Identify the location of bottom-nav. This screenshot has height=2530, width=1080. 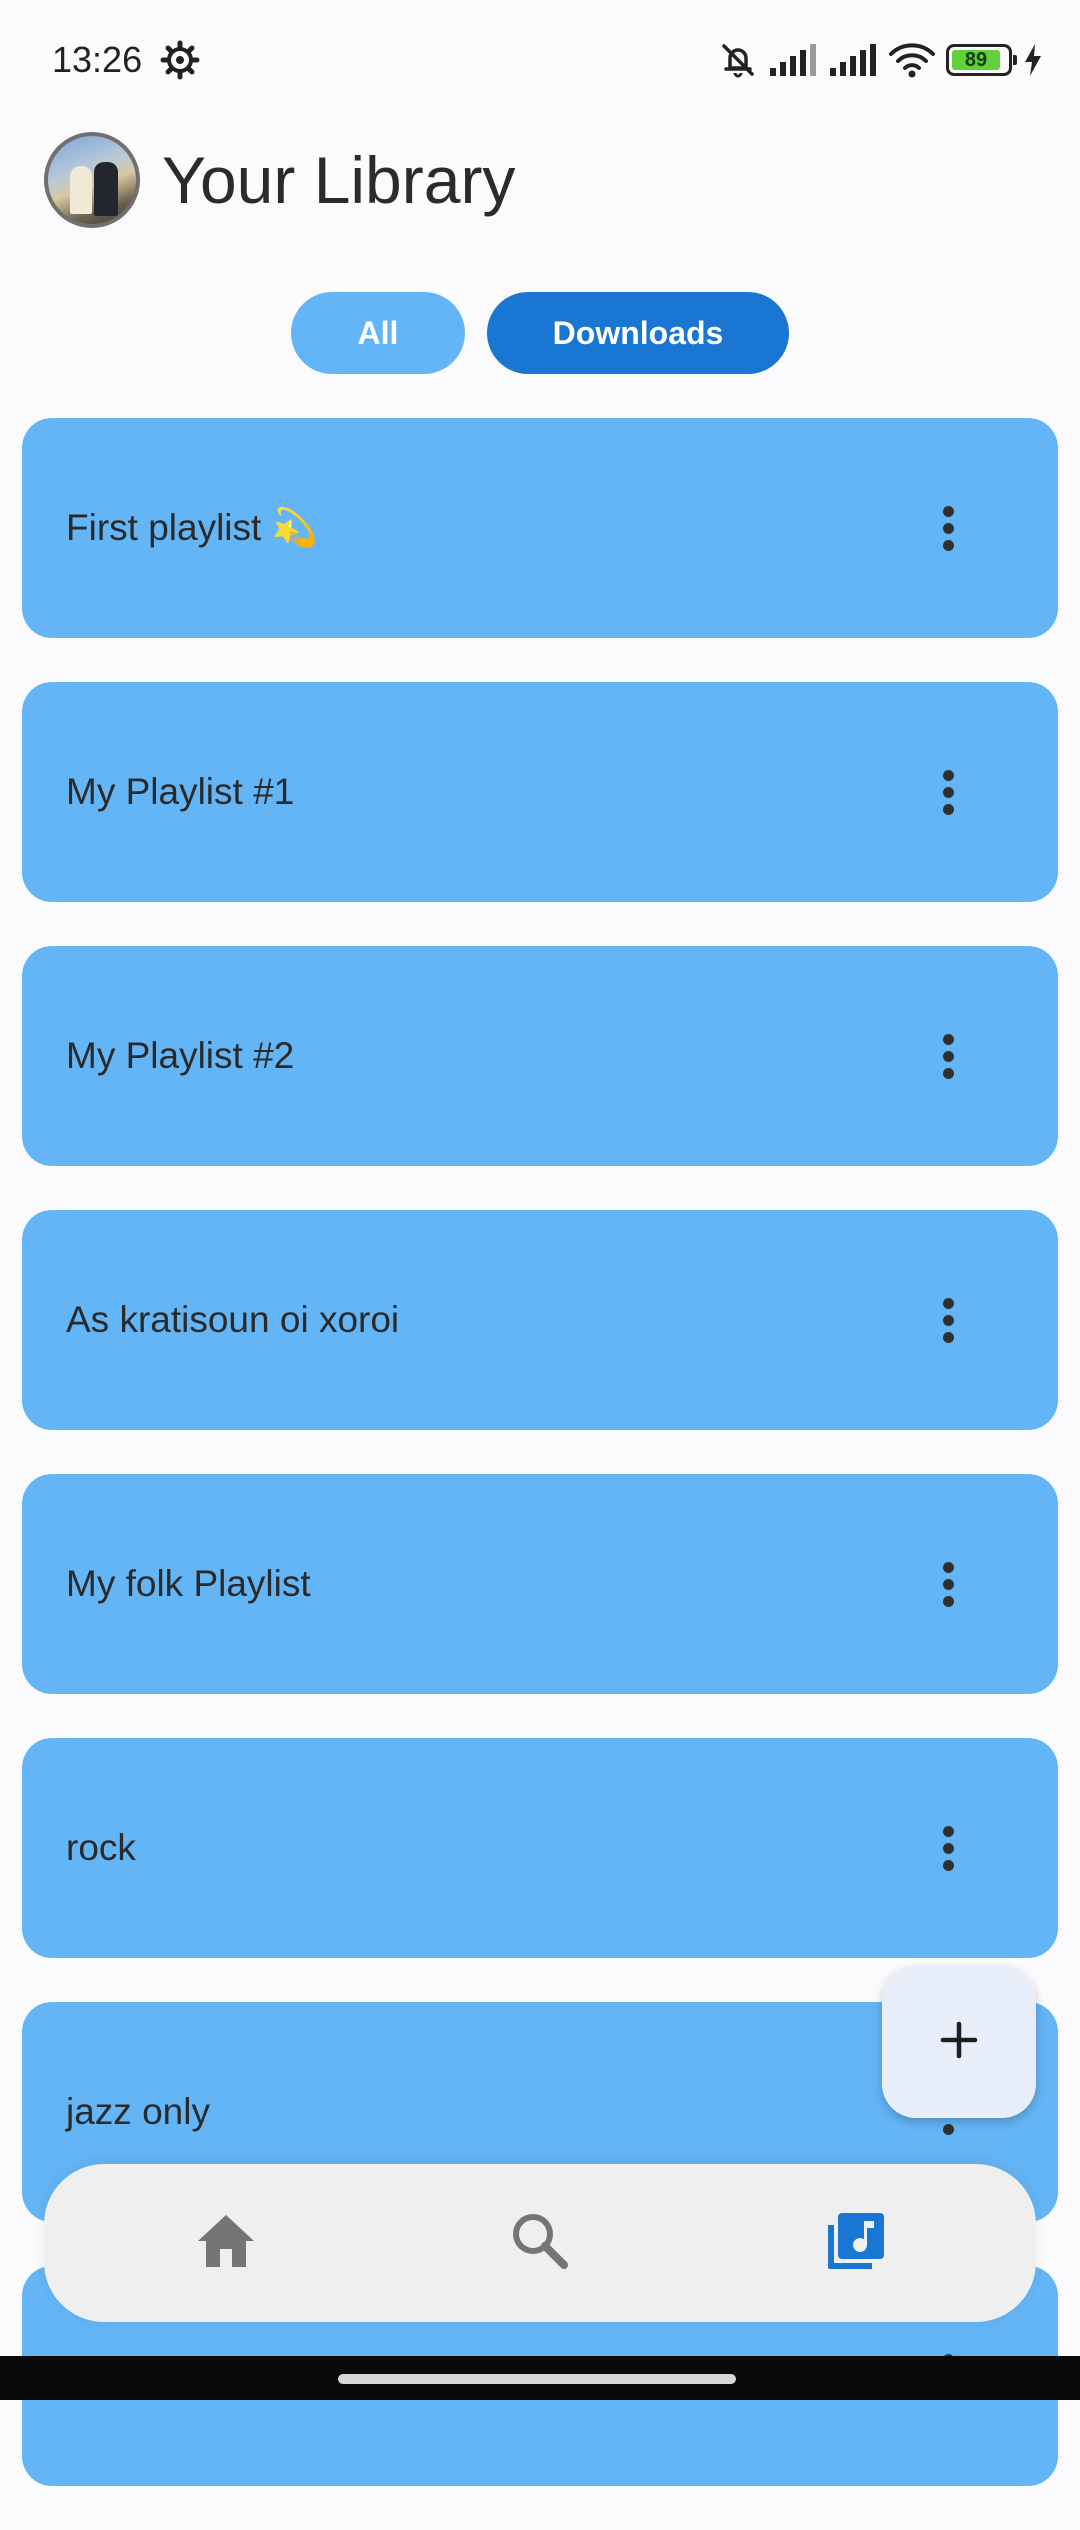
(540, 2243).